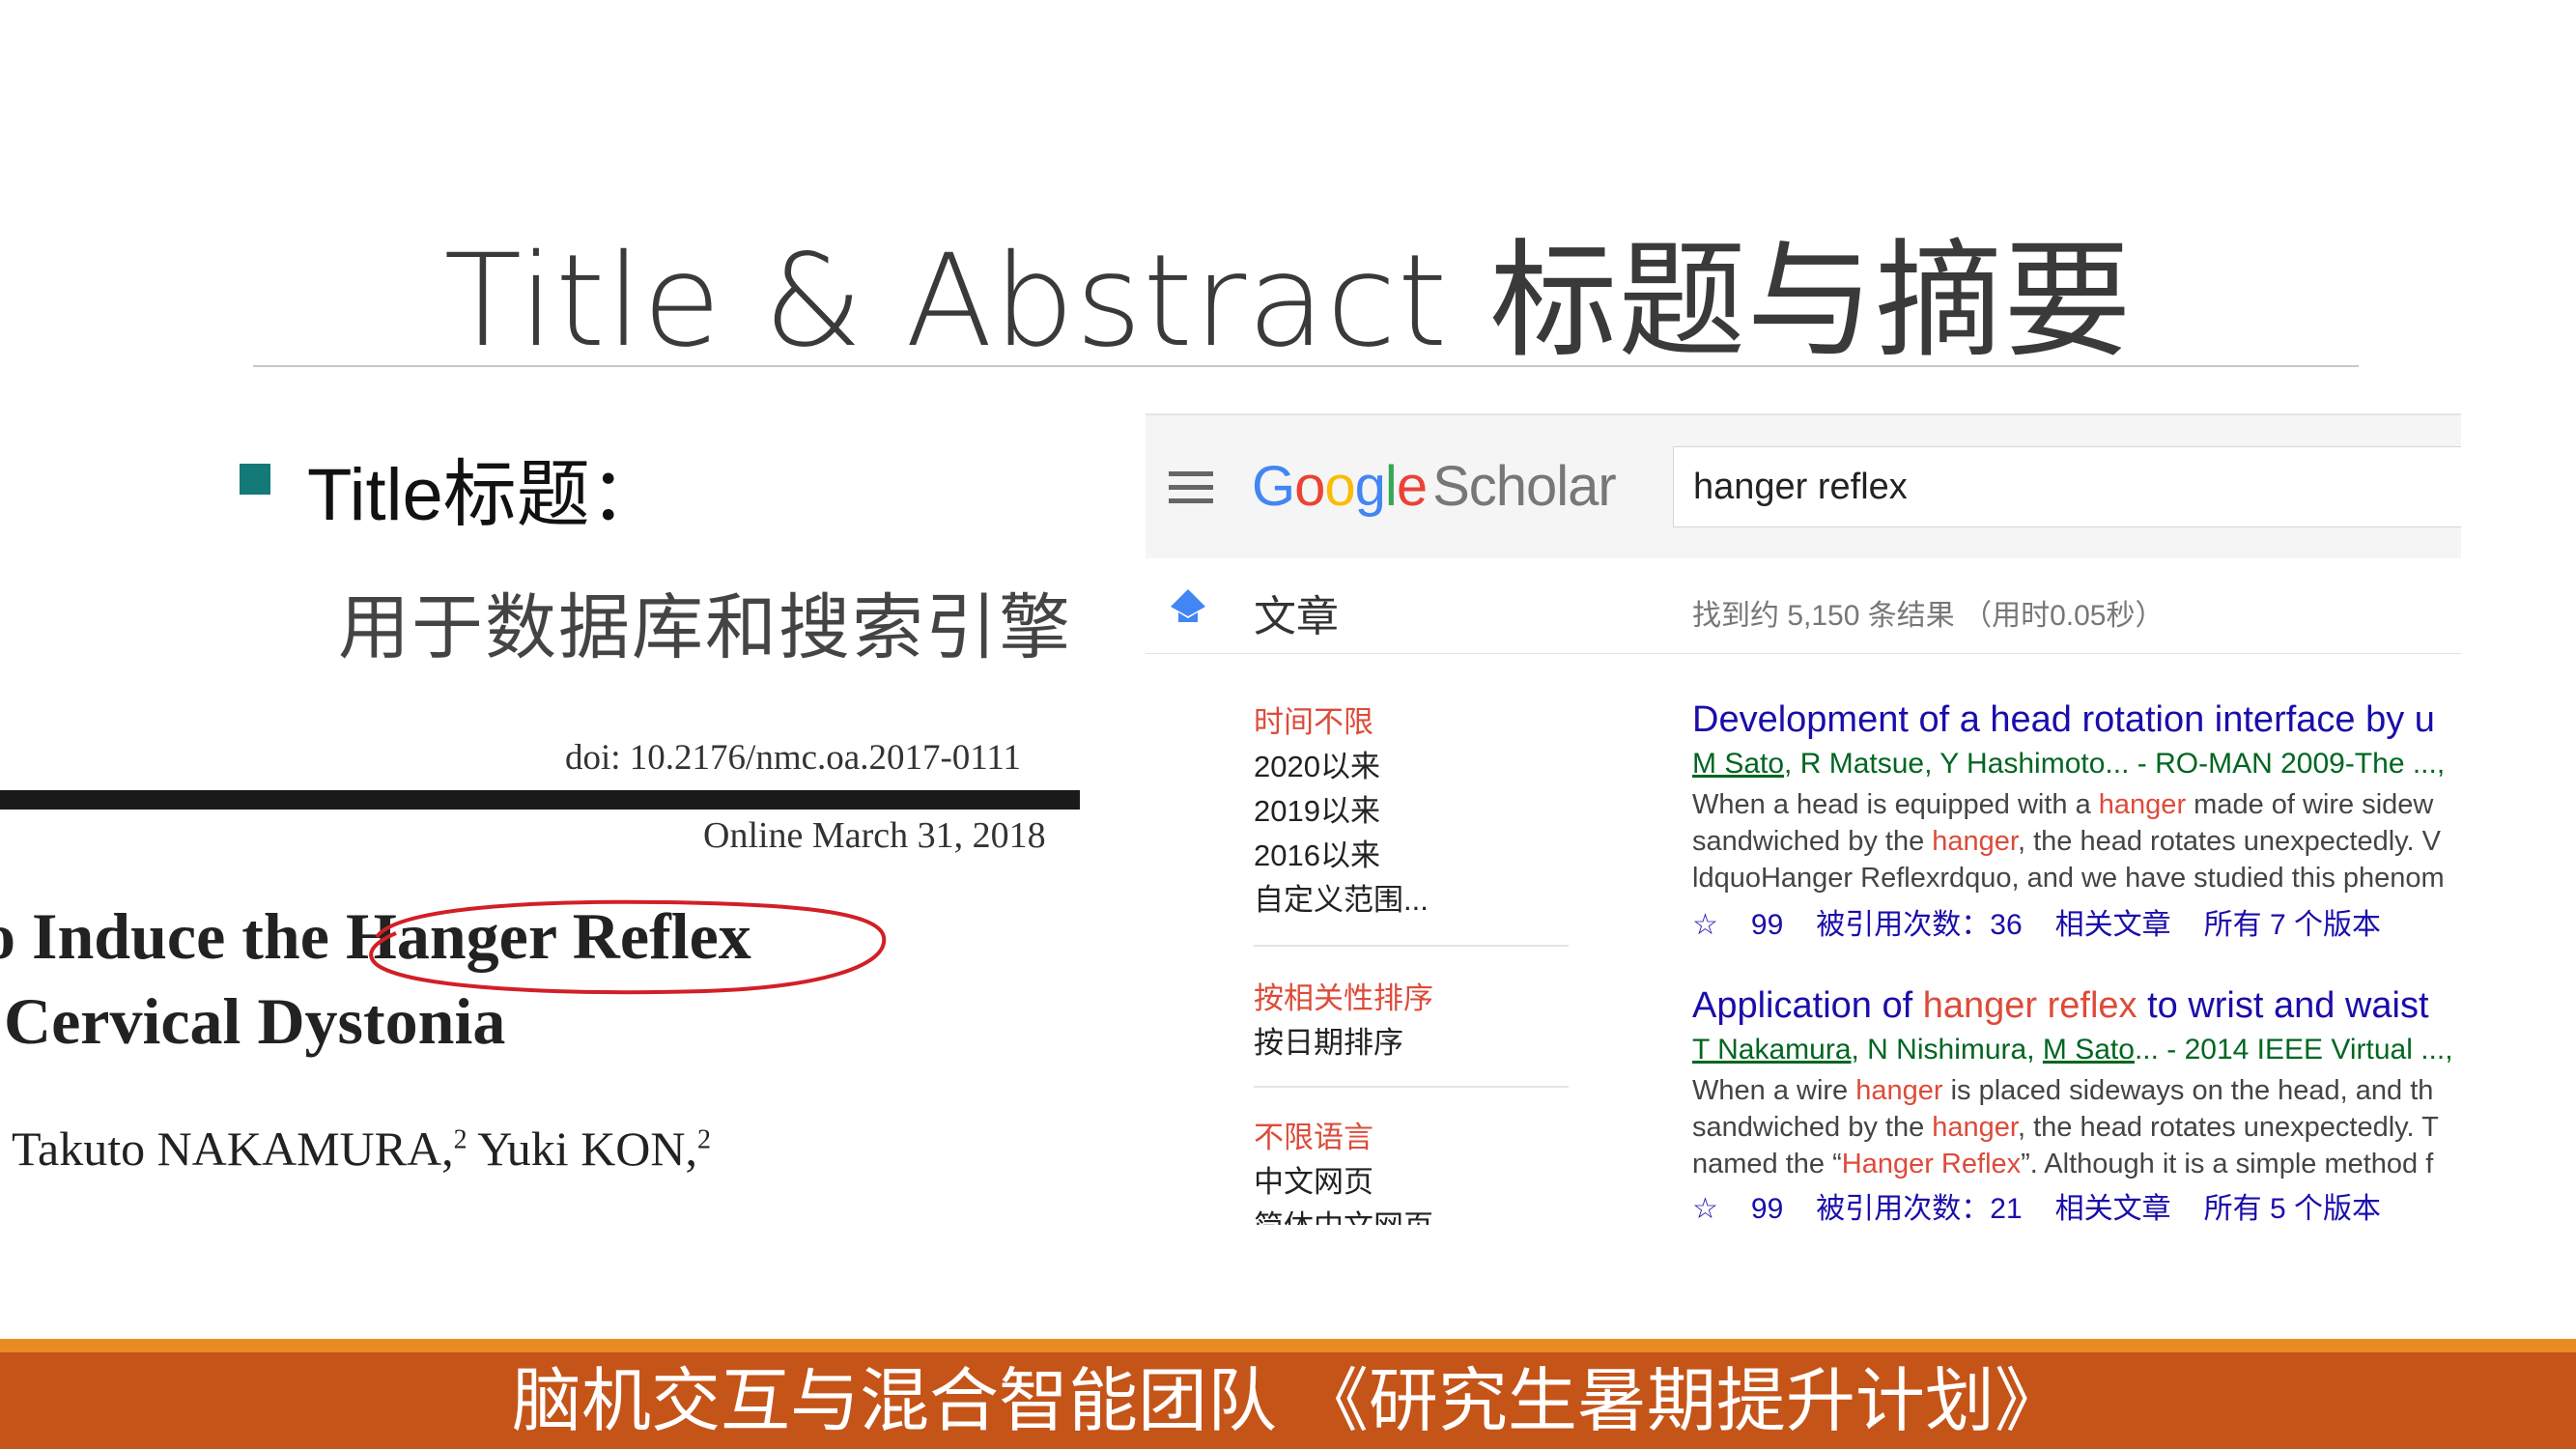 Image resolution: width=2576 pixels, height=1449 pixels. I want to click on scholar-header: Google Scholar, so click(1803, 487).